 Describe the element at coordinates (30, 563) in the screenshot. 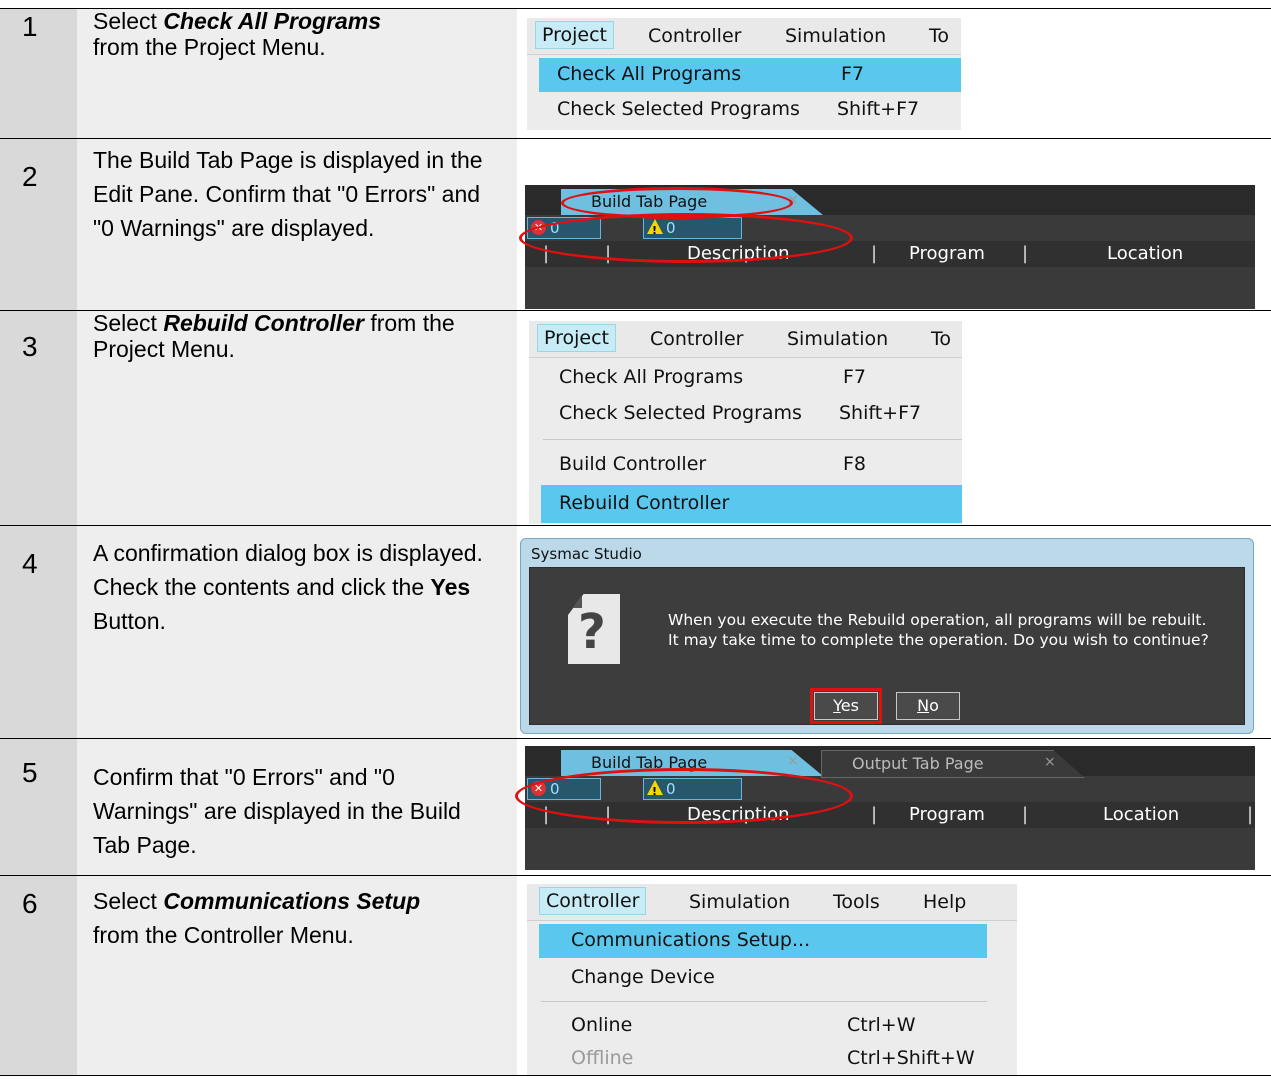

I see `step-number: 4` at that location.